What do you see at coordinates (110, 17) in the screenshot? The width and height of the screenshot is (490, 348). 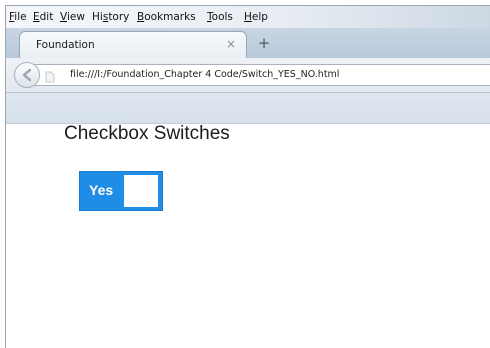 I see `menu-history: History` at bounding box center [110, 17].